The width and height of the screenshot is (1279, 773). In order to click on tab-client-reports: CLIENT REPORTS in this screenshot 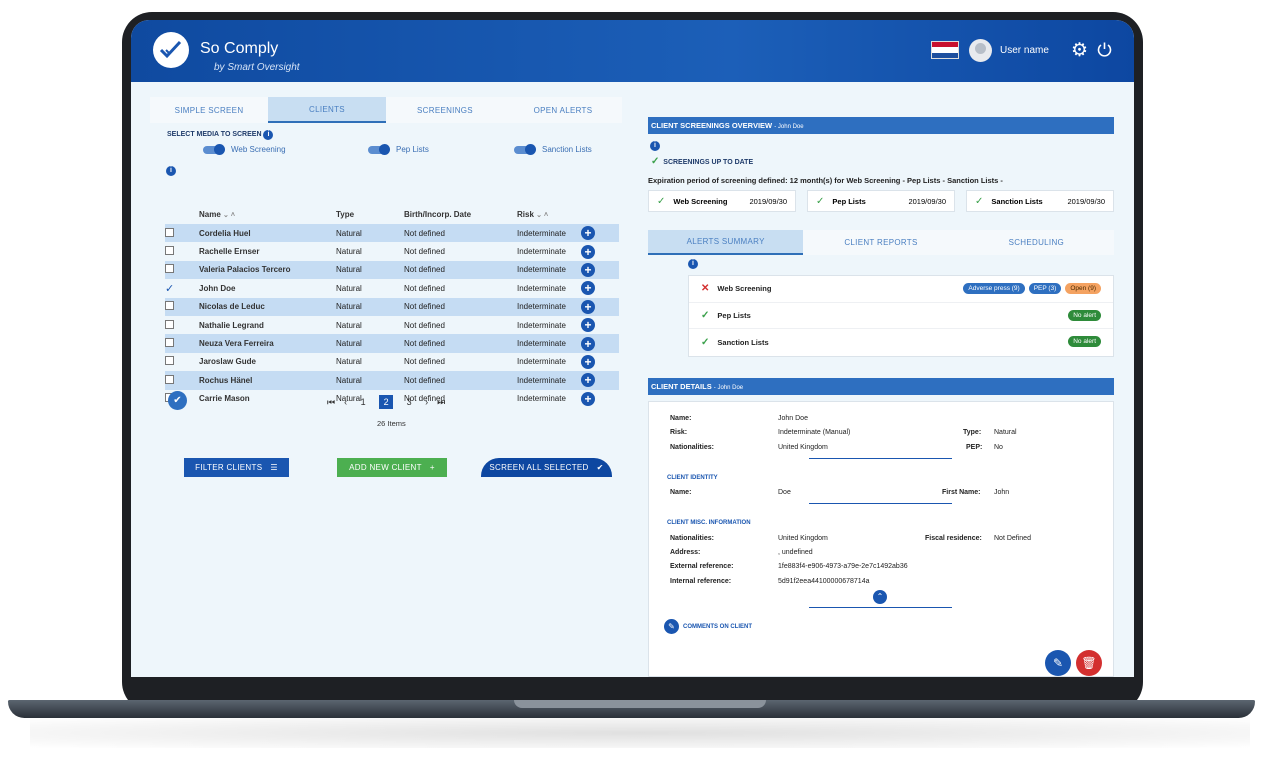, I will do `click(880, 242)`.